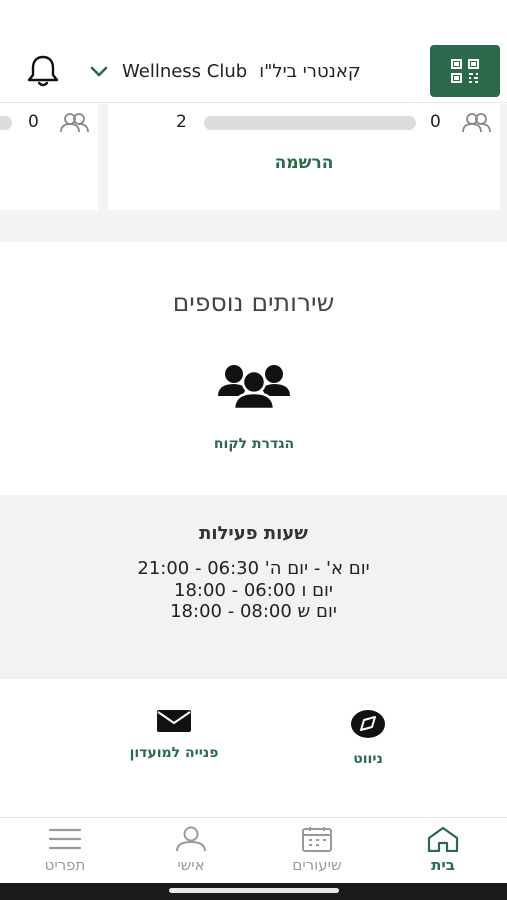  What do you see at coordinates (43, 71) in the screenshot?
I see `bell-icon` at bounding box center [43, 71].